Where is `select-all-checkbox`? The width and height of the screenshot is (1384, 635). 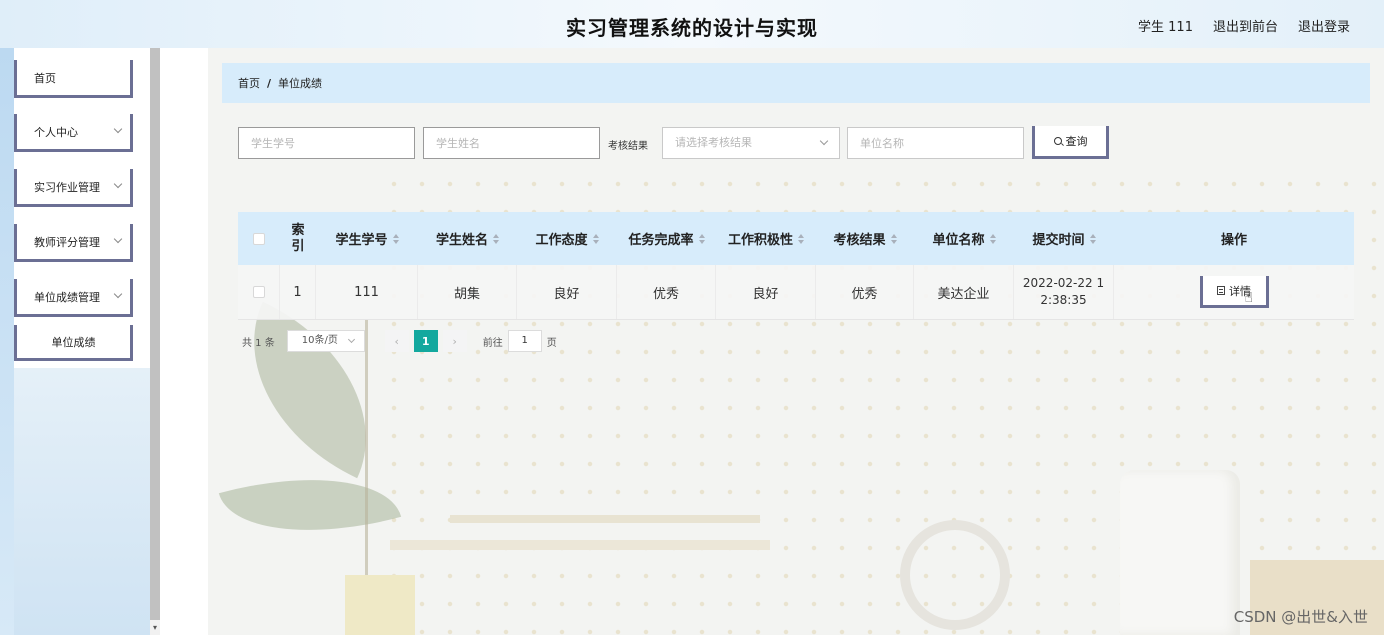
select-all-checkbox is located at coordinates (259, 238).